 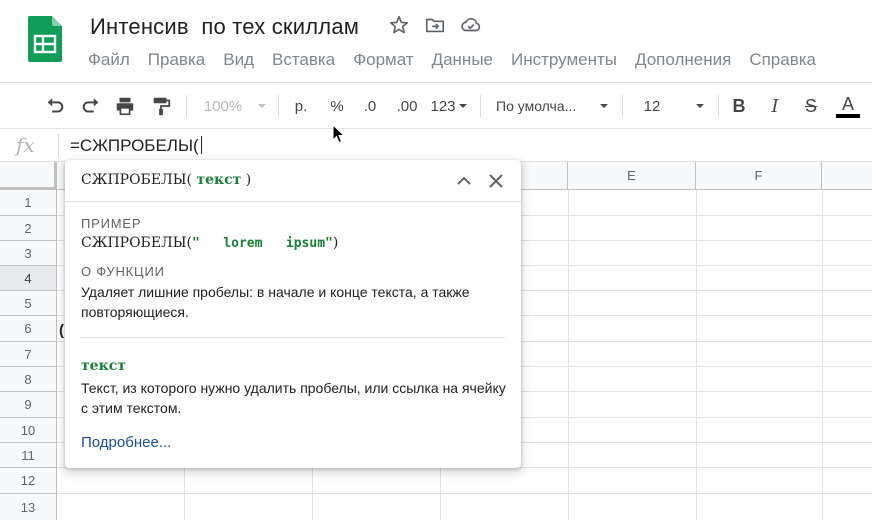 I want to click on function-signature: СЖПРОБЕЛЫ( текст ), so click(x=166, y=180).